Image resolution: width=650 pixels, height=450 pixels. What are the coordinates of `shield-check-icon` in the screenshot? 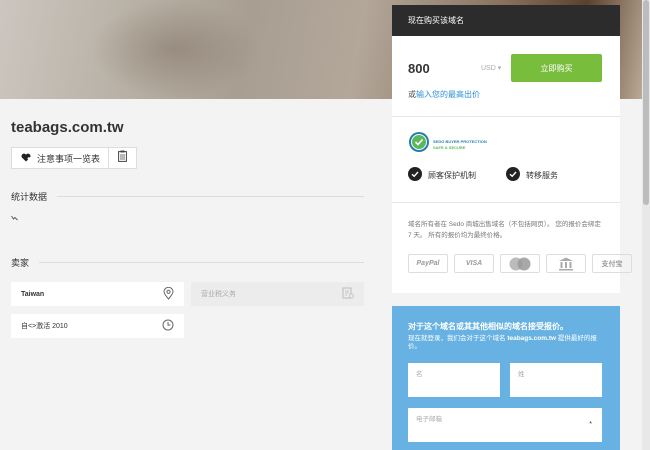 It's located at (419, 144).